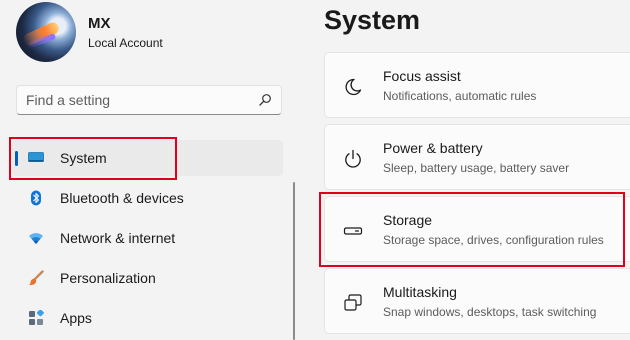 This screenshot has height=340, width=630. I want to click on power-icon, so click(353, 158).